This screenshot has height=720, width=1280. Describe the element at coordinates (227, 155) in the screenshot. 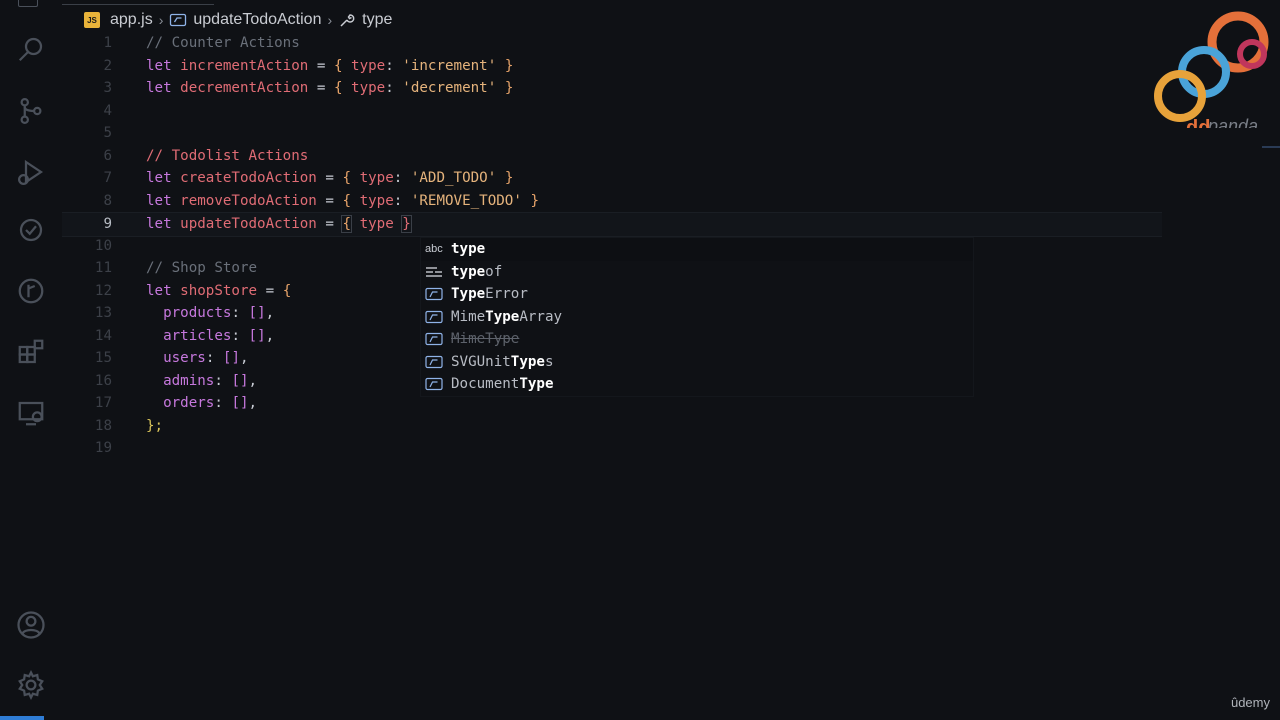

I see `comment: // Todolist Actions` at that location.